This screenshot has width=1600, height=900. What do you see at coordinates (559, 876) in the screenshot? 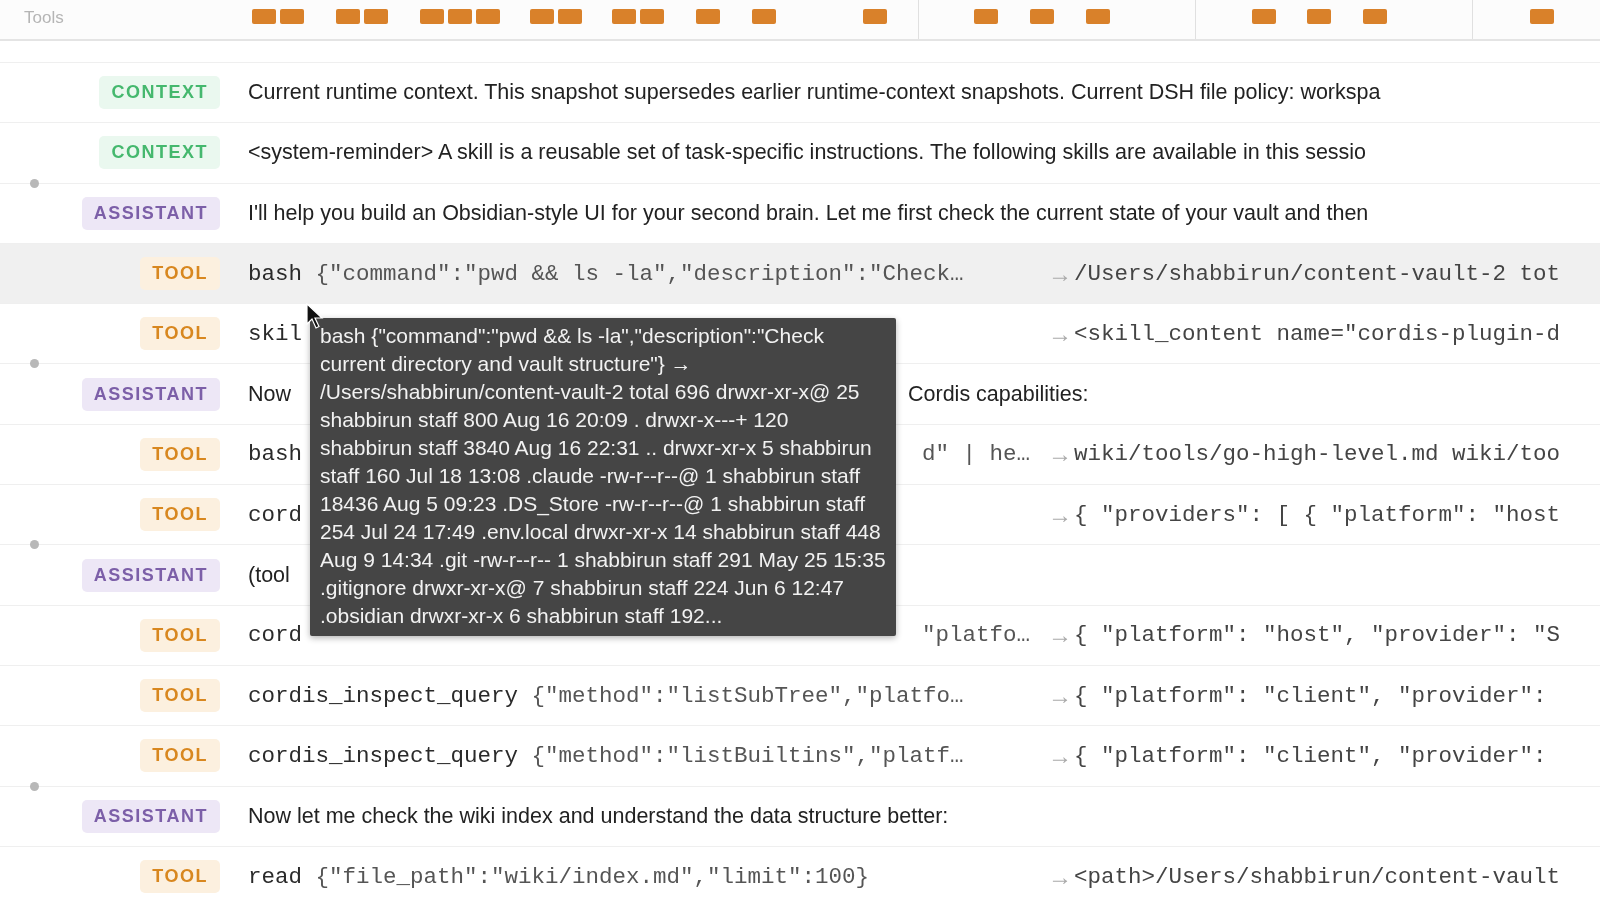
I see `tool-call: read {"file_path":"wiki/index.md","limit":100}` at bounding box center [559, 876].